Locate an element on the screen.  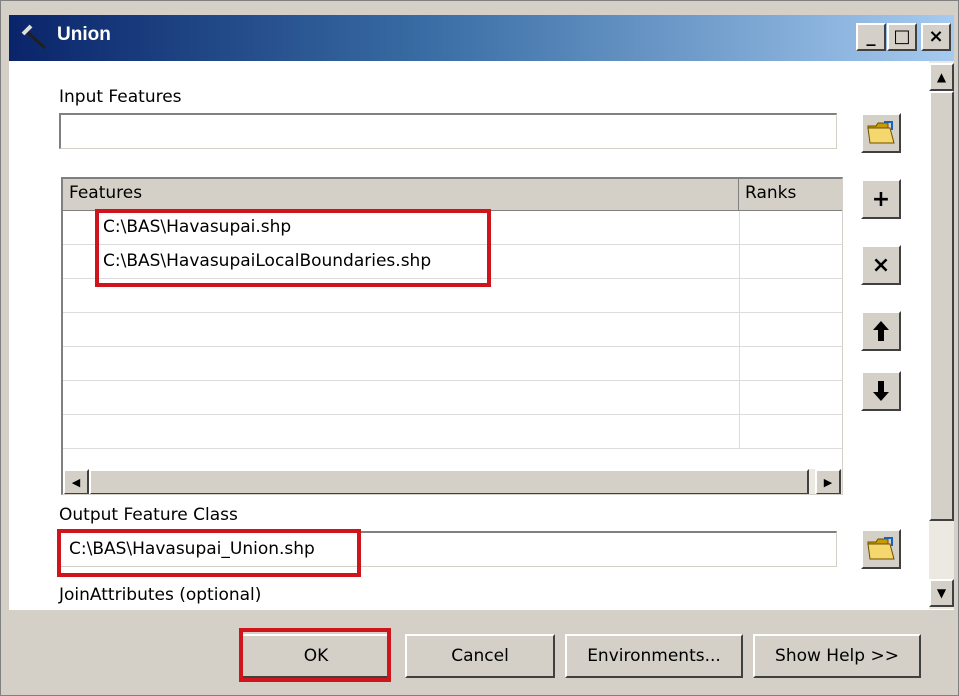
arrow-down-small-icon: ▼ is located at coordinates (941, 593).